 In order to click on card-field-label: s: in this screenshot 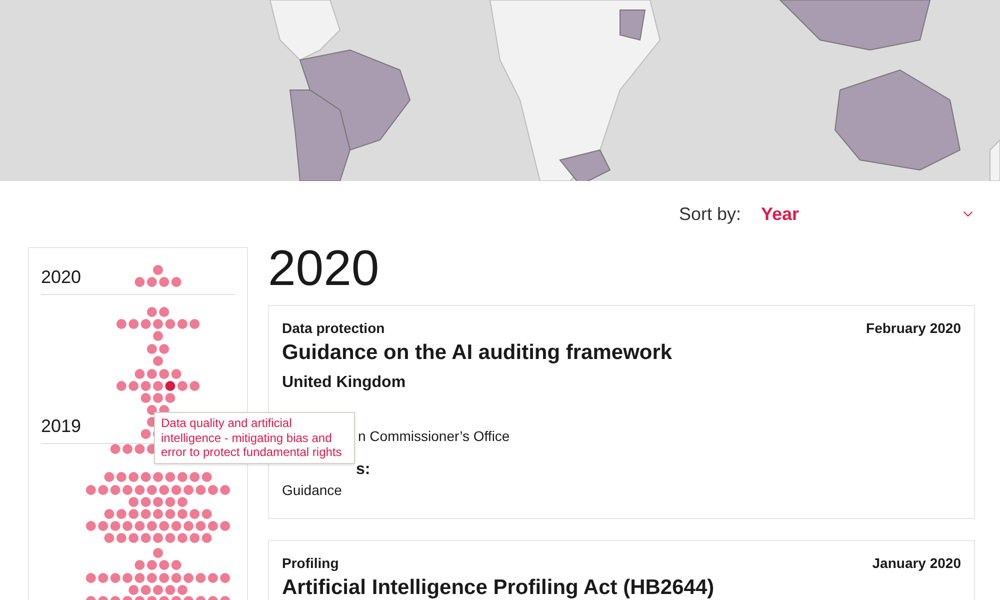, I will do `click(363, 470)`.